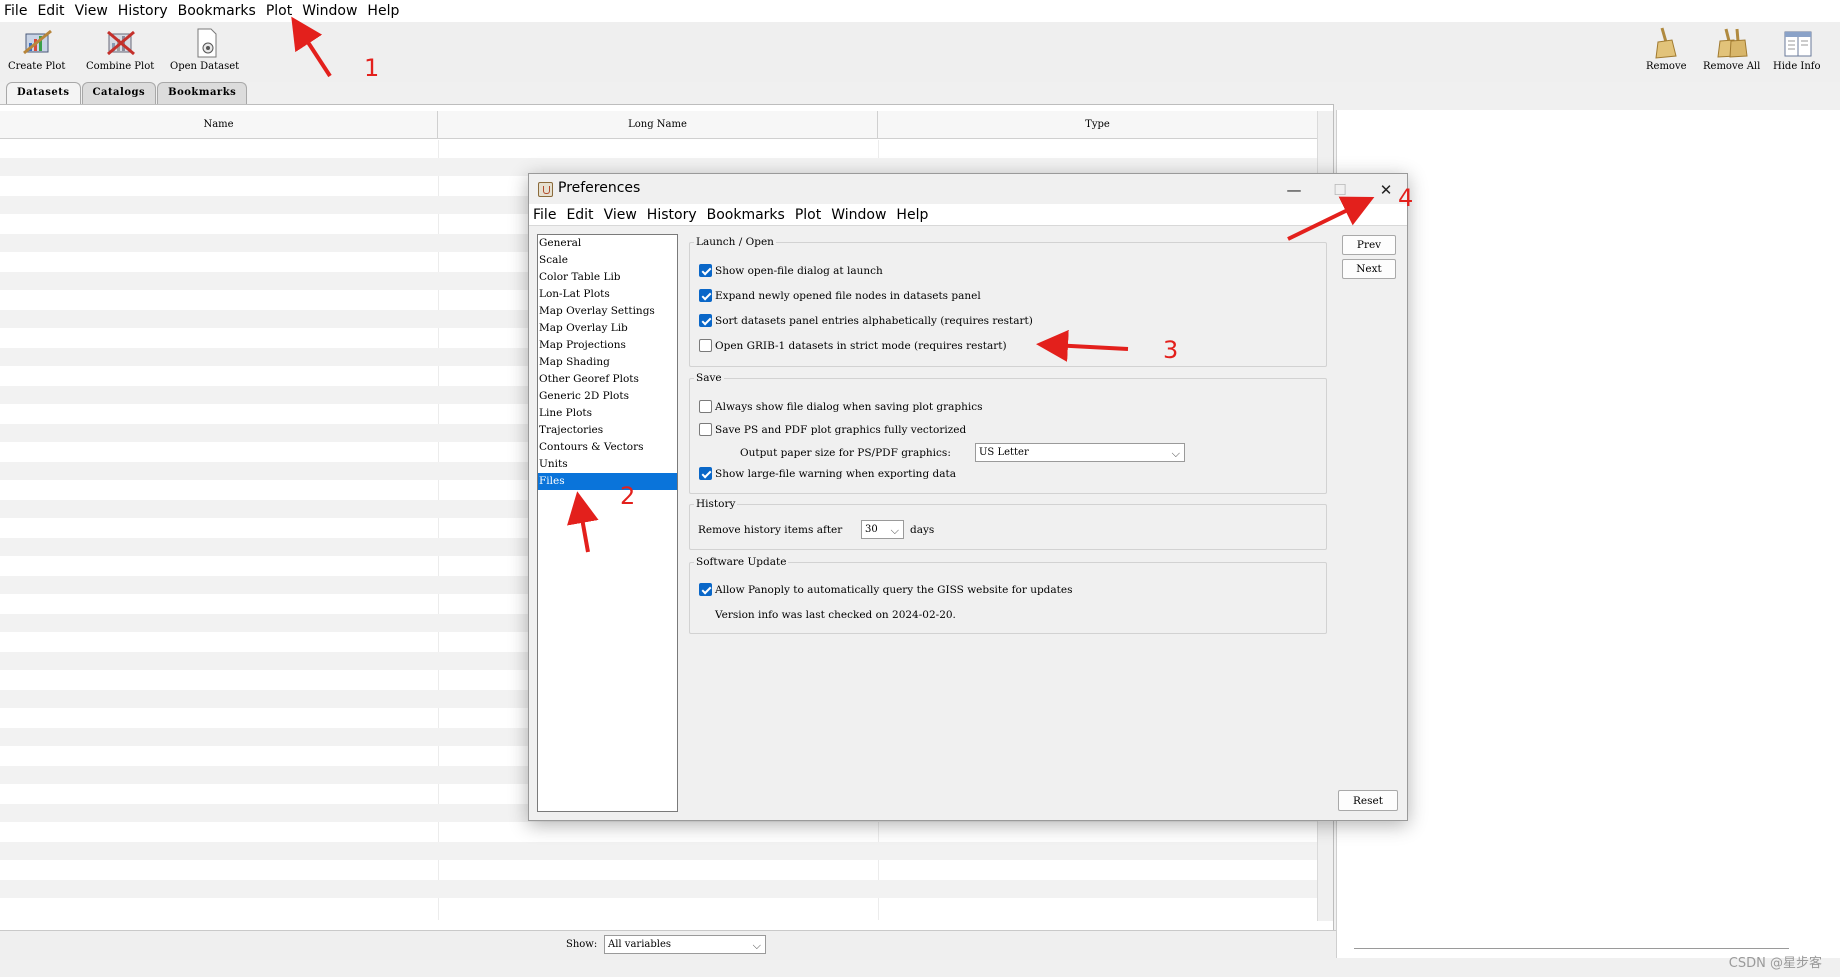 Image resolution: width=1840 pixels, height=977 pixels. Describe the element at coordinates (628, 496) in the screenshot. I see `annotation-label-2: 2` at that location.